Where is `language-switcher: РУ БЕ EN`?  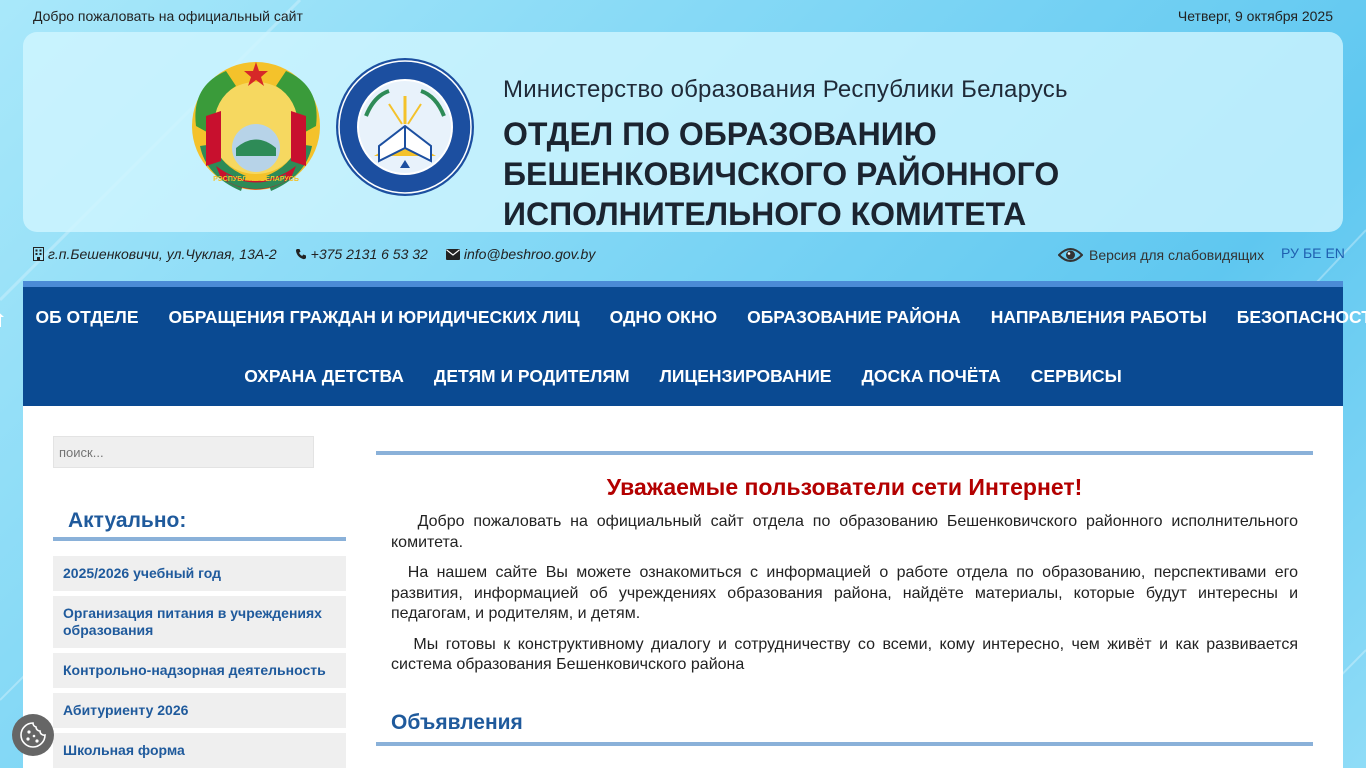
language-switcher: РУ БЕ EN is located at coordinates (1313, 253).